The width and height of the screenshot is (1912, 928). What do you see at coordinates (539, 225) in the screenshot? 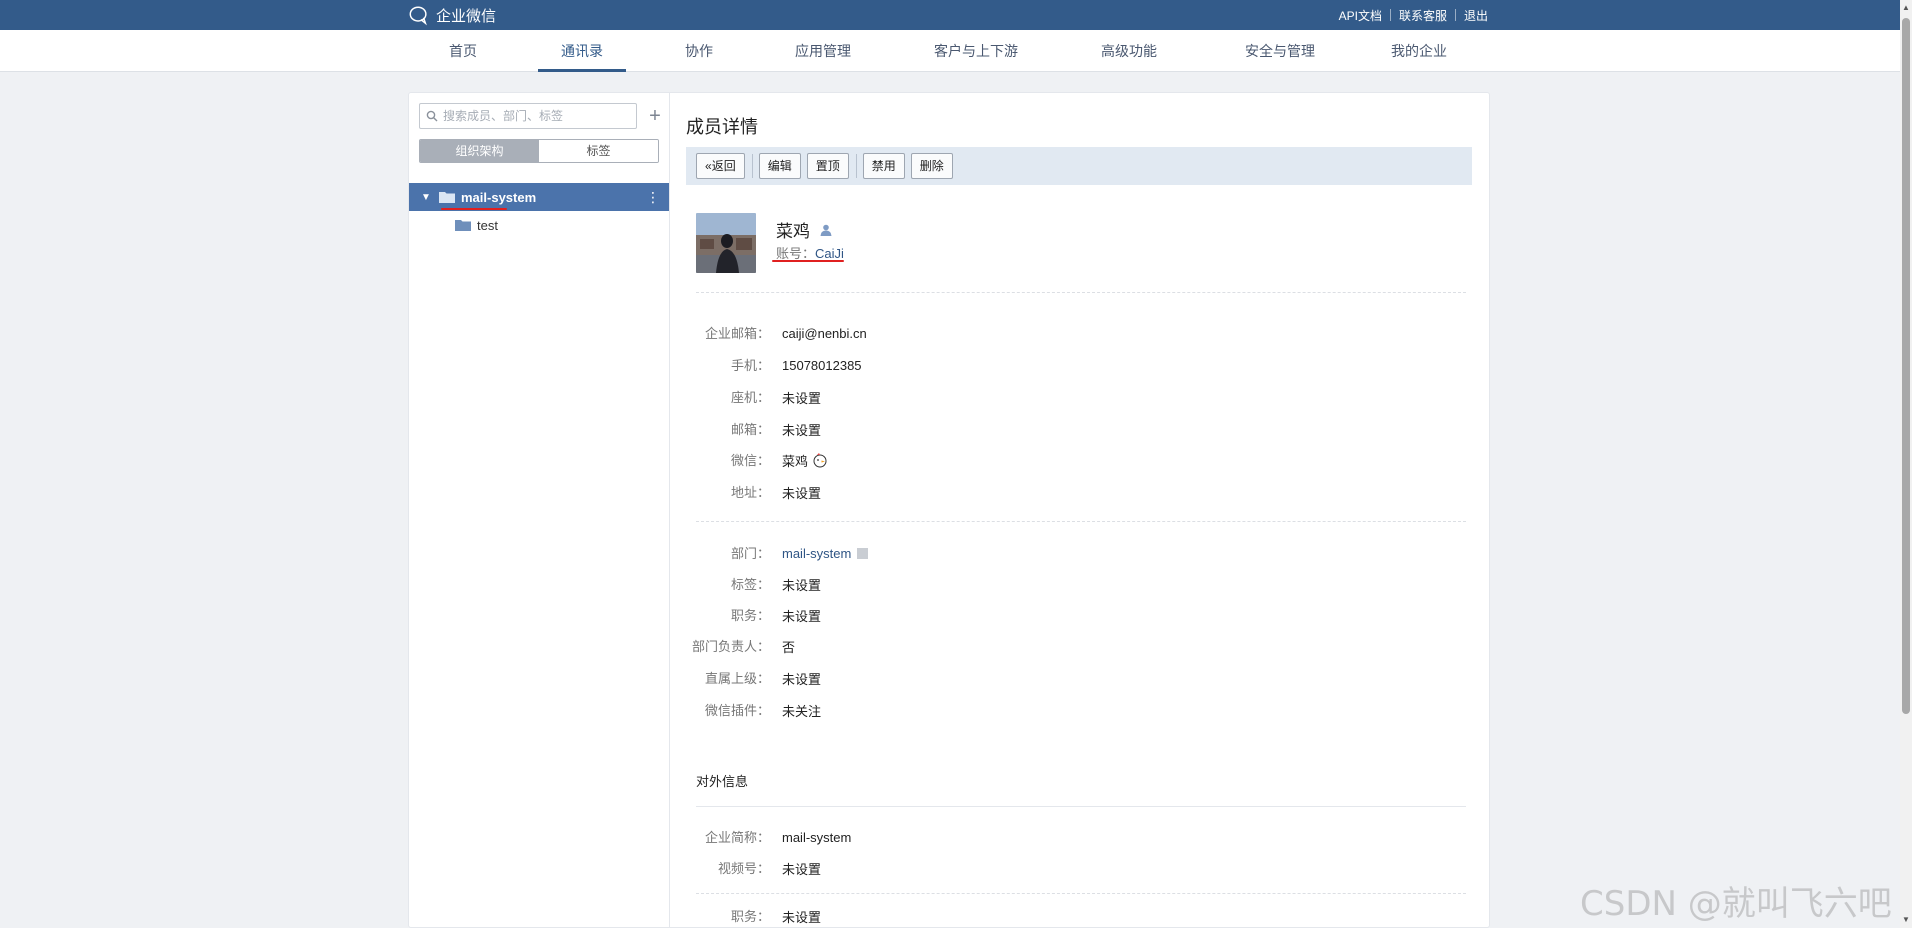
I see `tree-item-test: test` at bounding box center [539, 225].